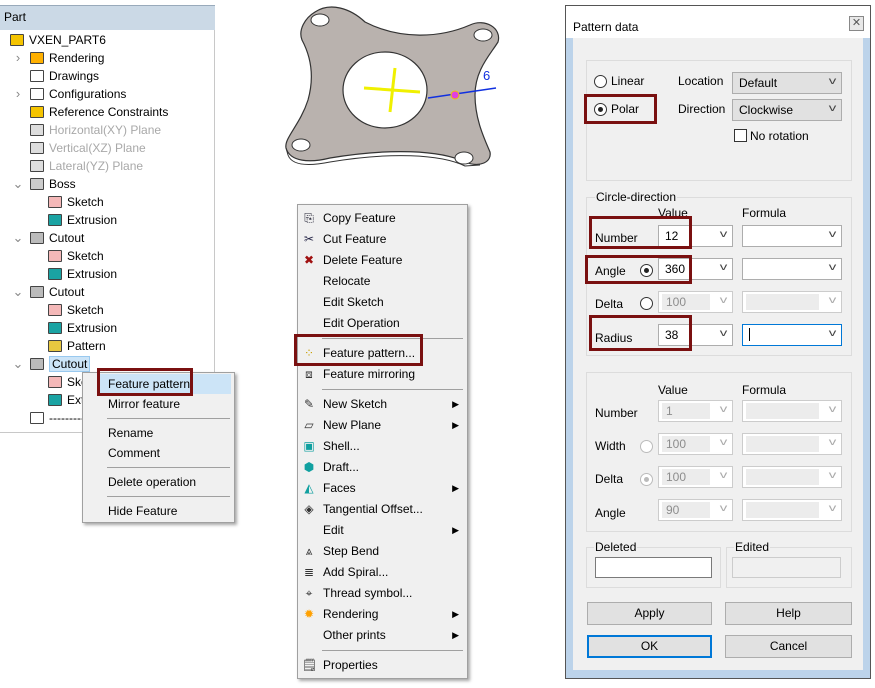 The width and height of the screenshot is (875, 688). Describe the element at coordinates (77, 58) in the screenshot. I see `tree-item-label: Rendering` at that location.